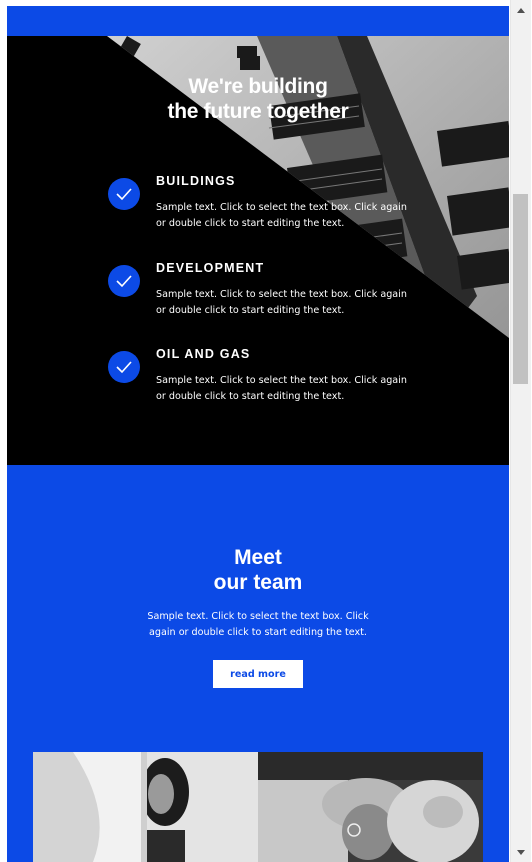 The image size is (532, 862). I want to click on hero-heading: We're building the future together, so click(258, 99).